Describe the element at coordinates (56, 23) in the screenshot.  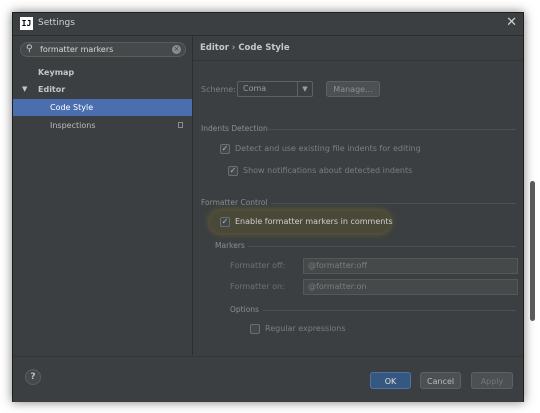
I see `window-title: Settings` at that location.